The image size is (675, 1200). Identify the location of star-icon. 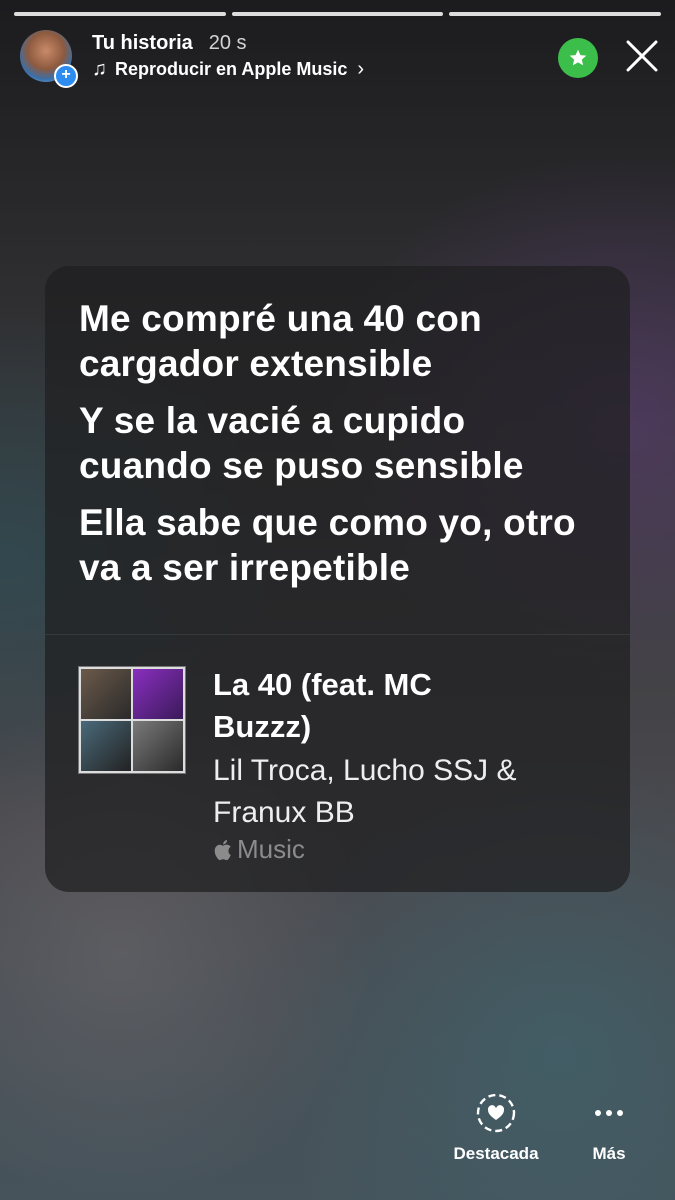
(578, 57).